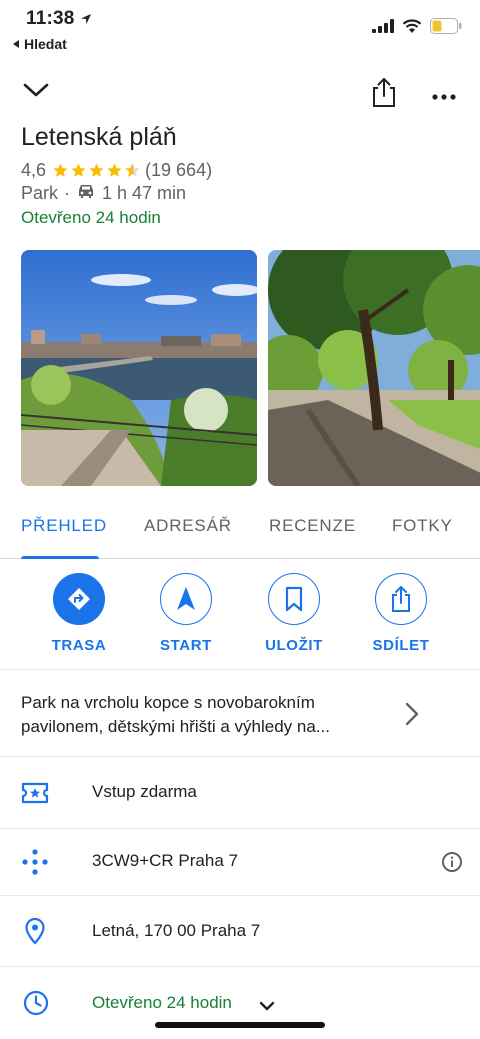 This screenshot has width=480, height=1039. I want to click on bookmark-icon, so click(294, 599).